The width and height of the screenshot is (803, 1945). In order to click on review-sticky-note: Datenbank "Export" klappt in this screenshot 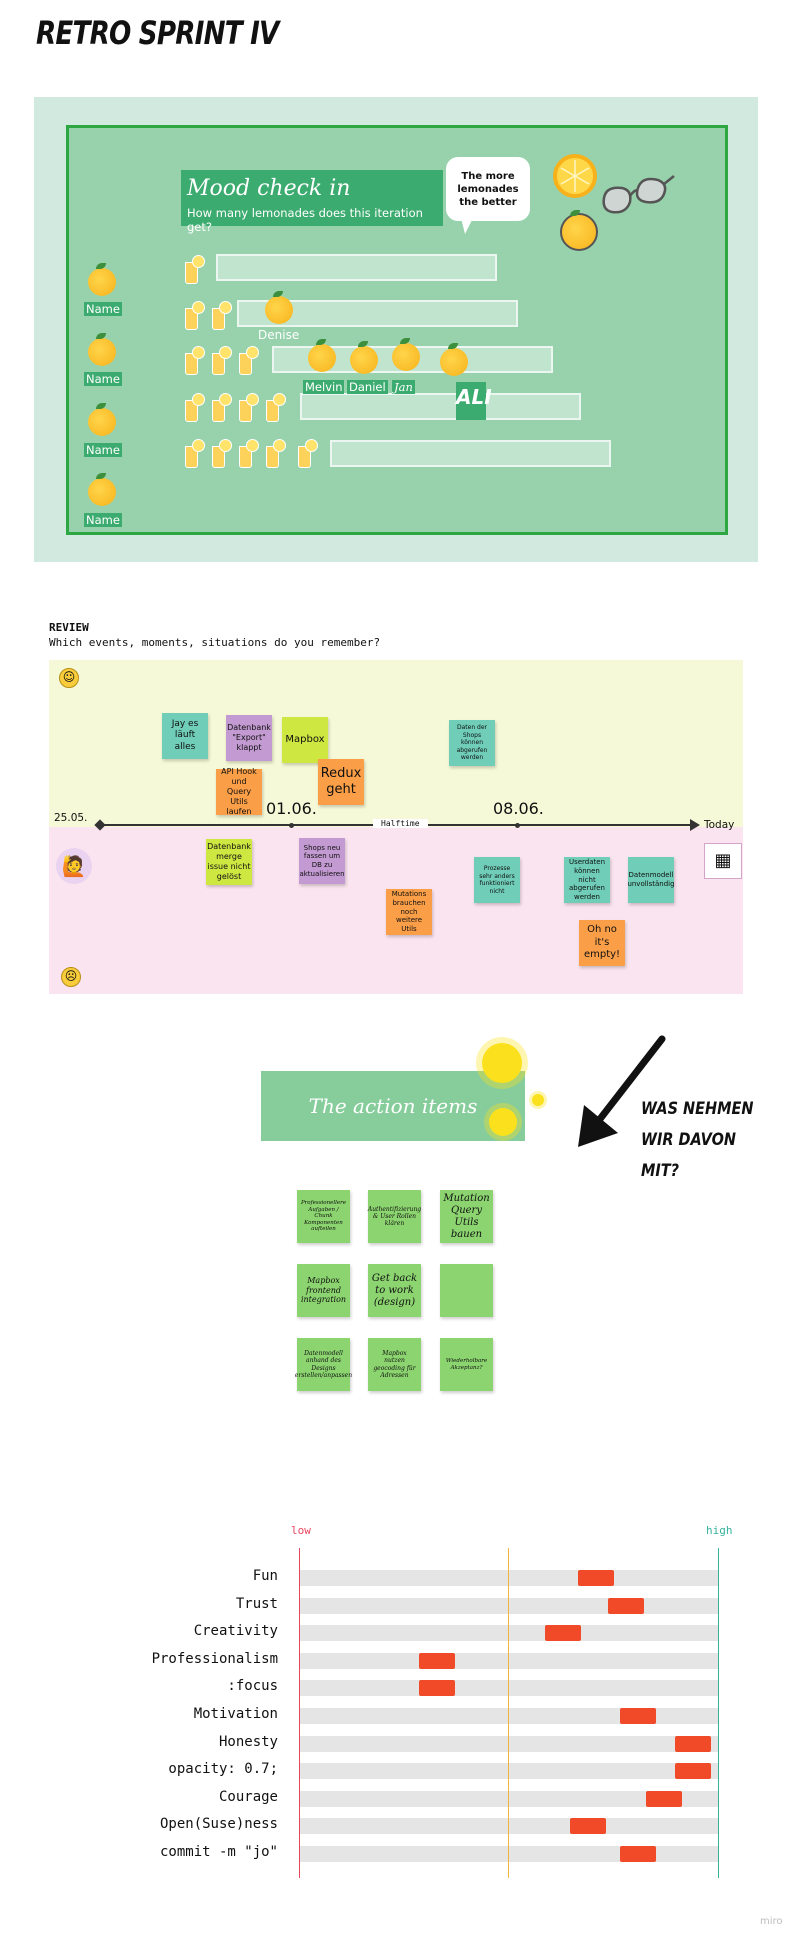, I will do `click(249, 738)`.